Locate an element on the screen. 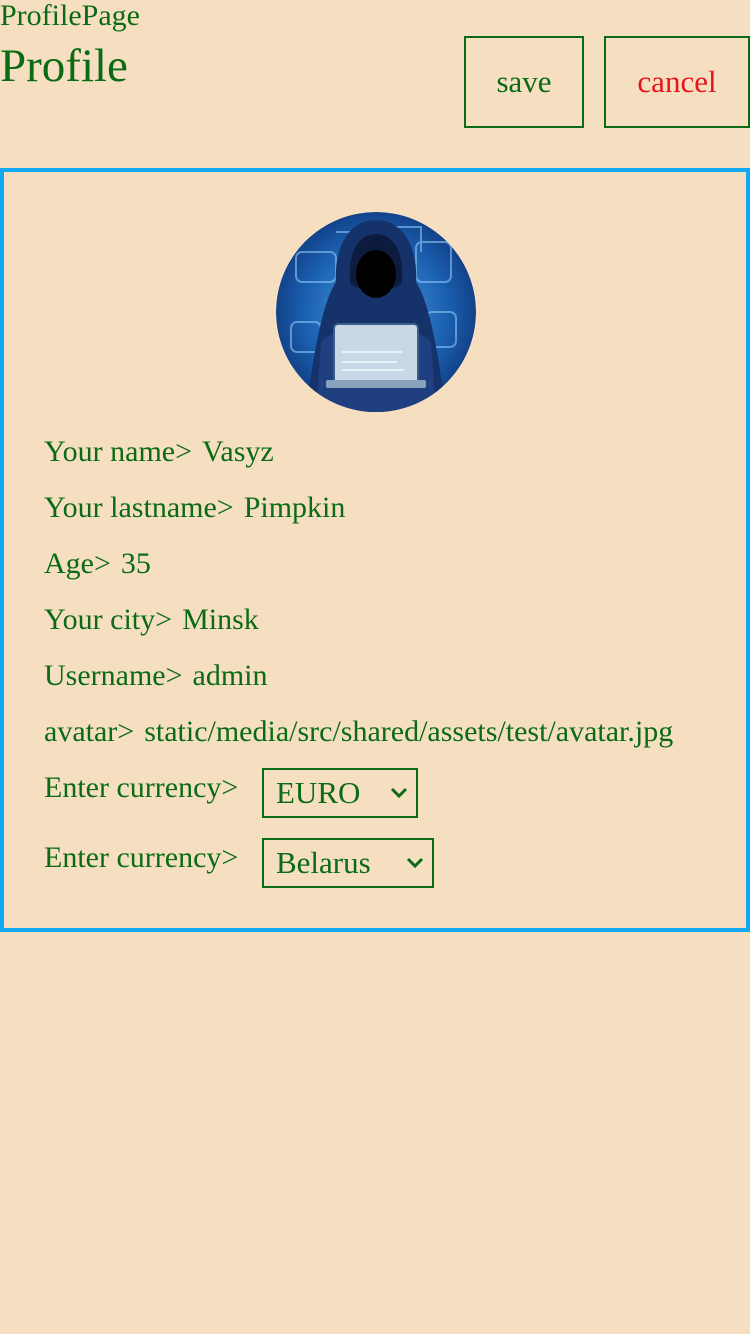  age-label: Age> is located at coordinates (77, 563).